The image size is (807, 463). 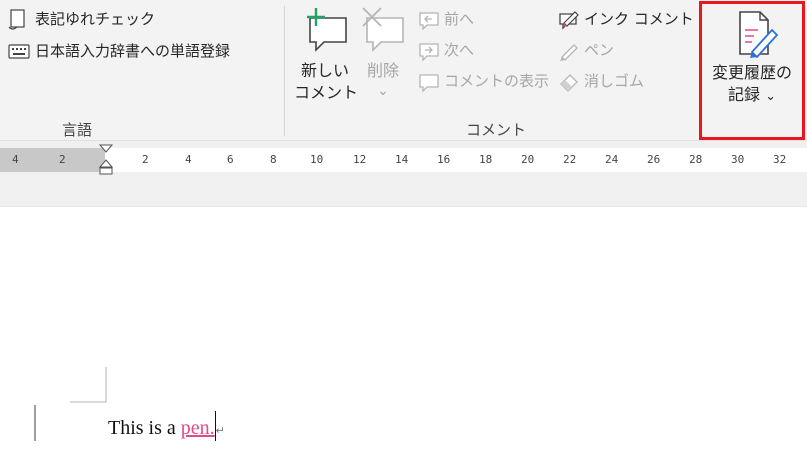 I want to click on new-comment-label: 新しい コメント, so click(x=326, y=81).